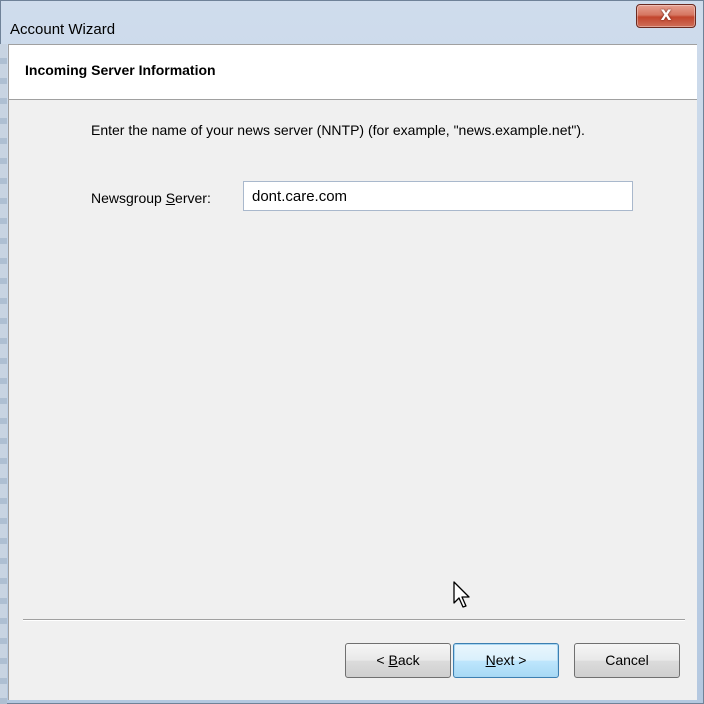 The image size is (704, 704). I want to click on title-bar: Account Wizard X, so click(352, 22).